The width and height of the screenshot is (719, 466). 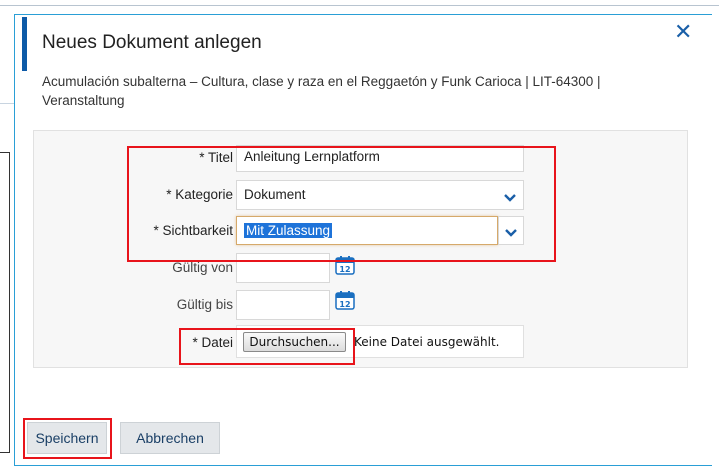 I want to click on title-accent-bar, so click(x=24, y=44).